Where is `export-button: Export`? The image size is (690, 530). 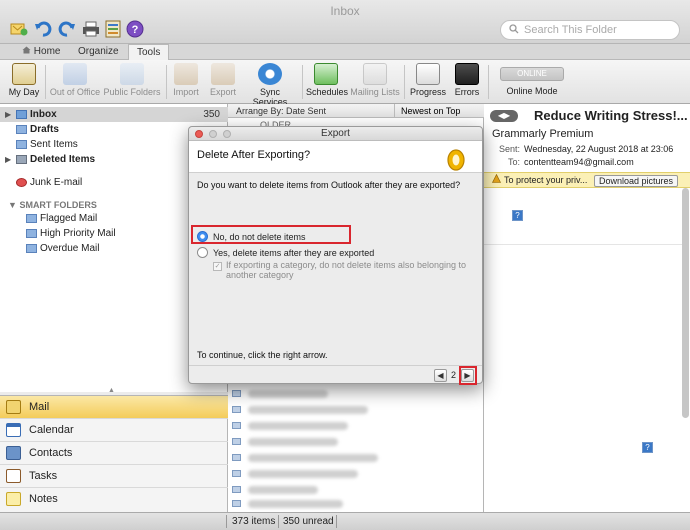
export-button: Export is located at coordinates (223, 82).